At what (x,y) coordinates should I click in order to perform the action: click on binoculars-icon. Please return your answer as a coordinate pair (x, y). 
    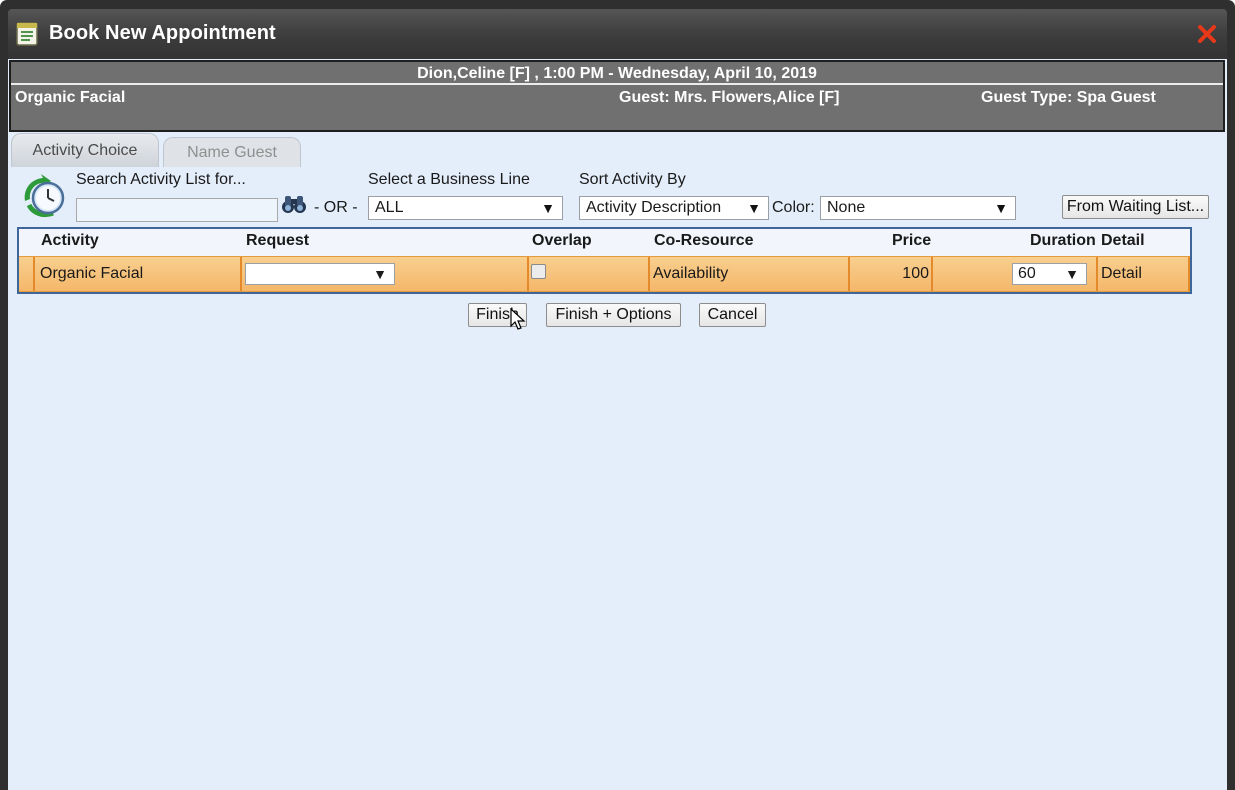
    Looking at the image, I should click on (294, 204).